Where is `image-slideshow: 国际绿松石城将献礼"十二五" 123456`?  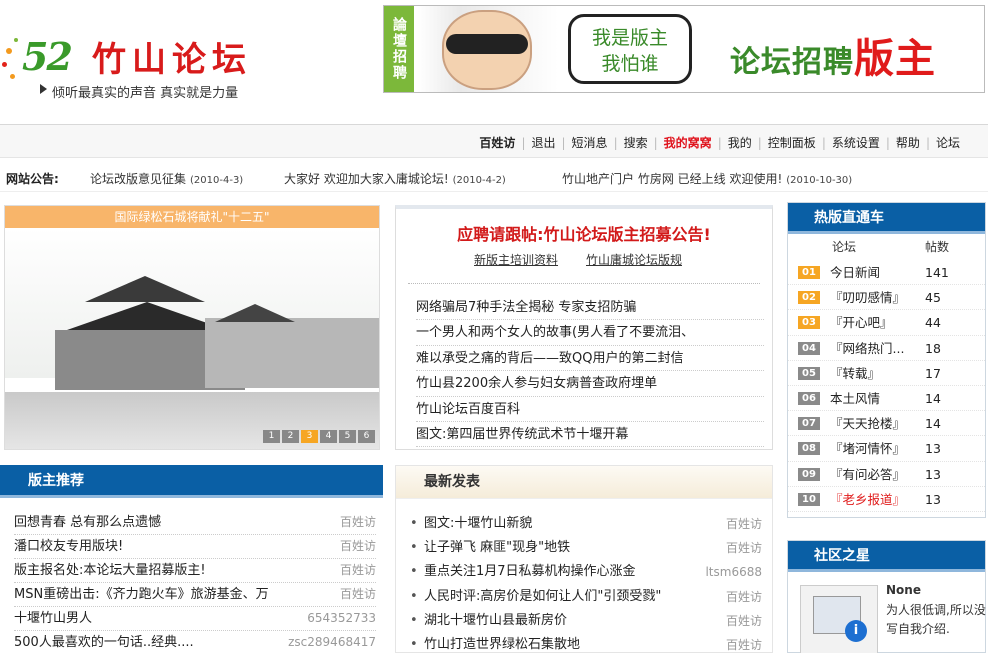
image-slideshow: 国际绿松石城将献礼"十二五" 123456 is located at coordinates (192, 327).